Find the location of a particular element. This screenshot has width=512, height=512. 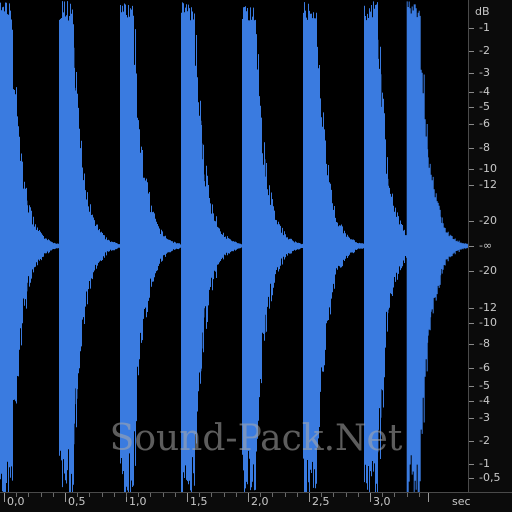

db-label: -0,5 is located at coordinates (490, 477).